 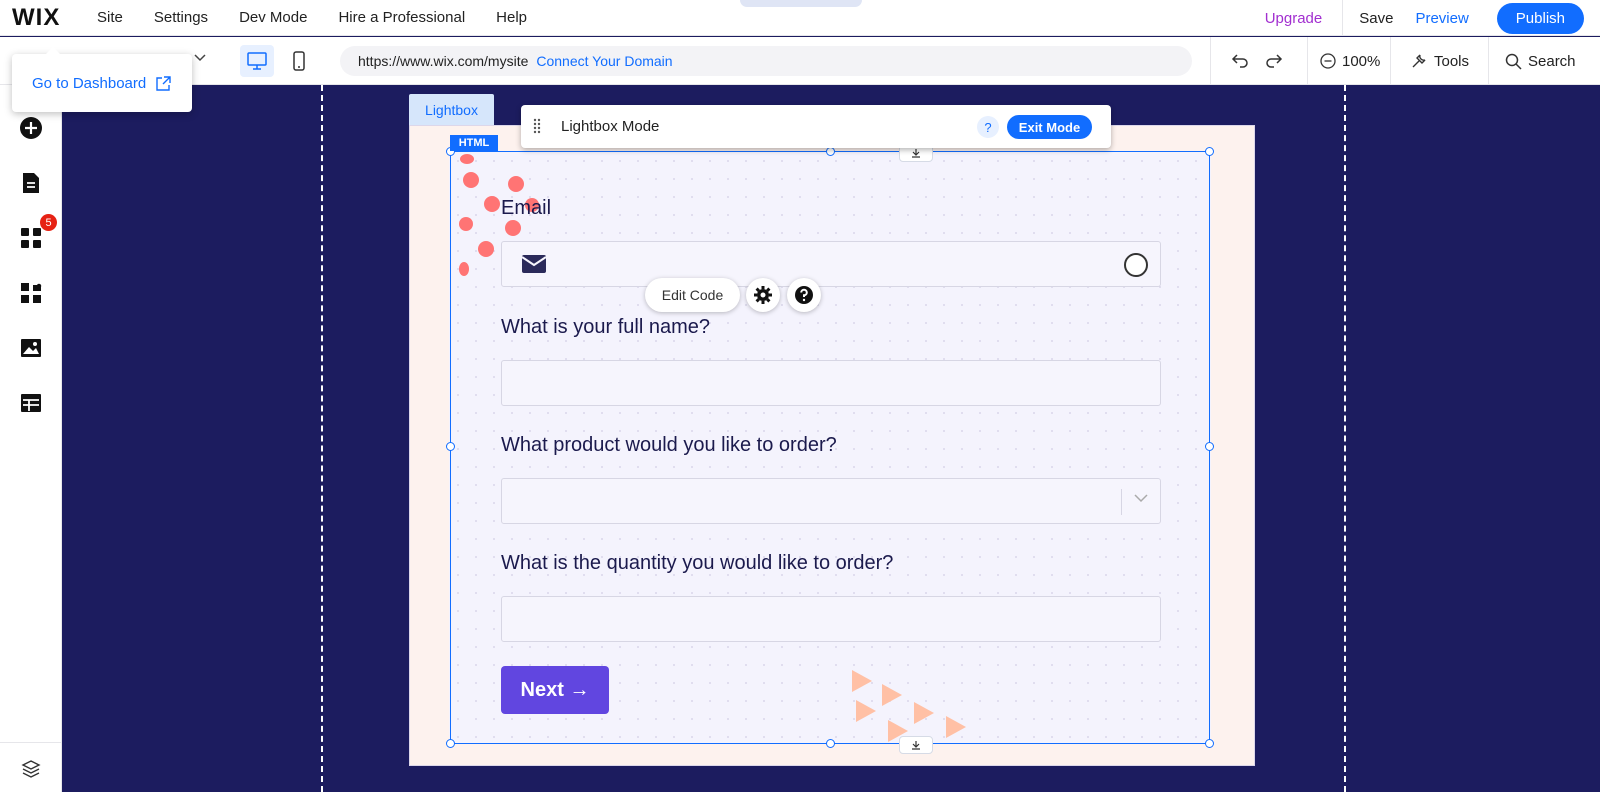 I want to click on tools-label: Tools, so click(x=1452, y=61).